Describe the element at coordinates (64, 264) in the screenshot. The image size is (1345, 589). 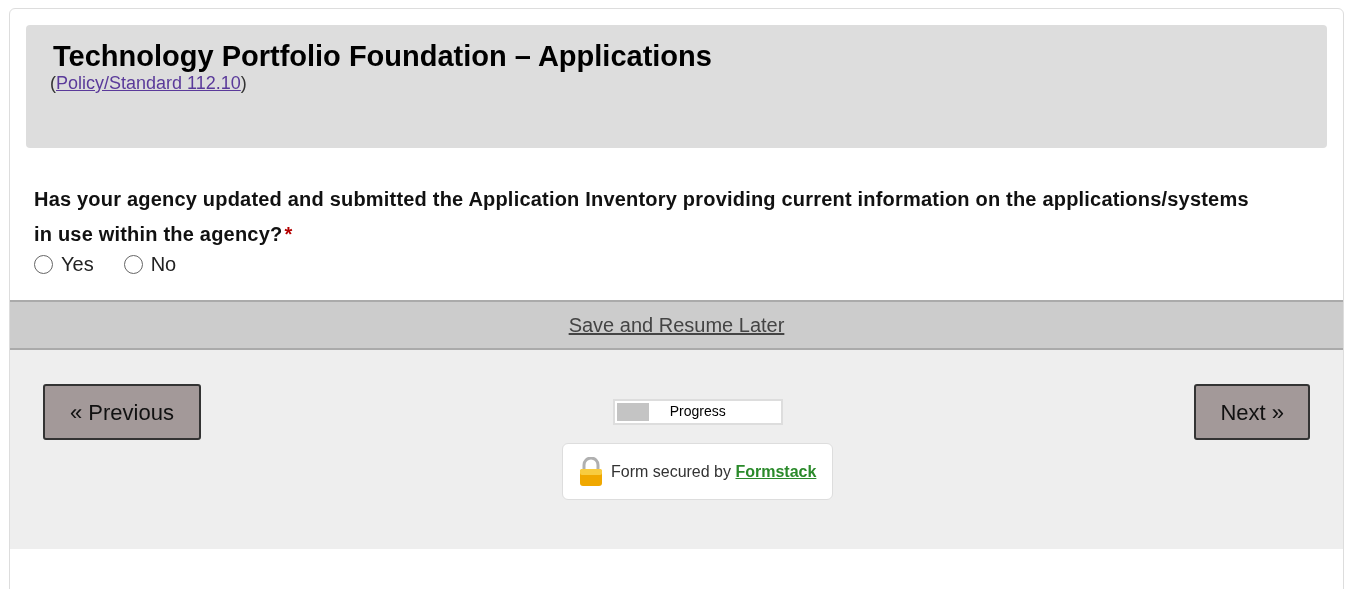
I see `radio-option: Yes` at that location.